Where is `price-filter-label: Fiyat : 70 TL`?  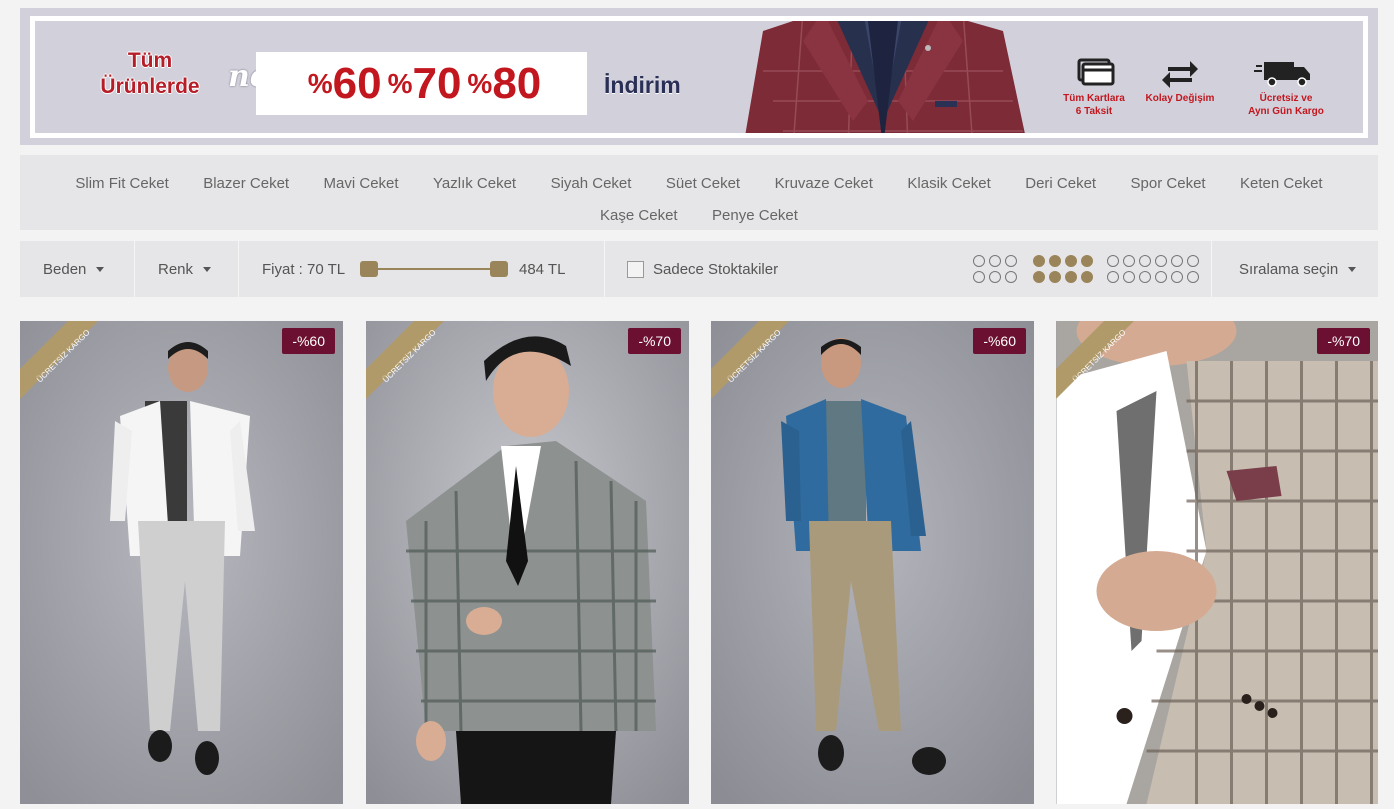
price-filter-label: Fiyat : 70 TL is located at coordinates (304, 269).